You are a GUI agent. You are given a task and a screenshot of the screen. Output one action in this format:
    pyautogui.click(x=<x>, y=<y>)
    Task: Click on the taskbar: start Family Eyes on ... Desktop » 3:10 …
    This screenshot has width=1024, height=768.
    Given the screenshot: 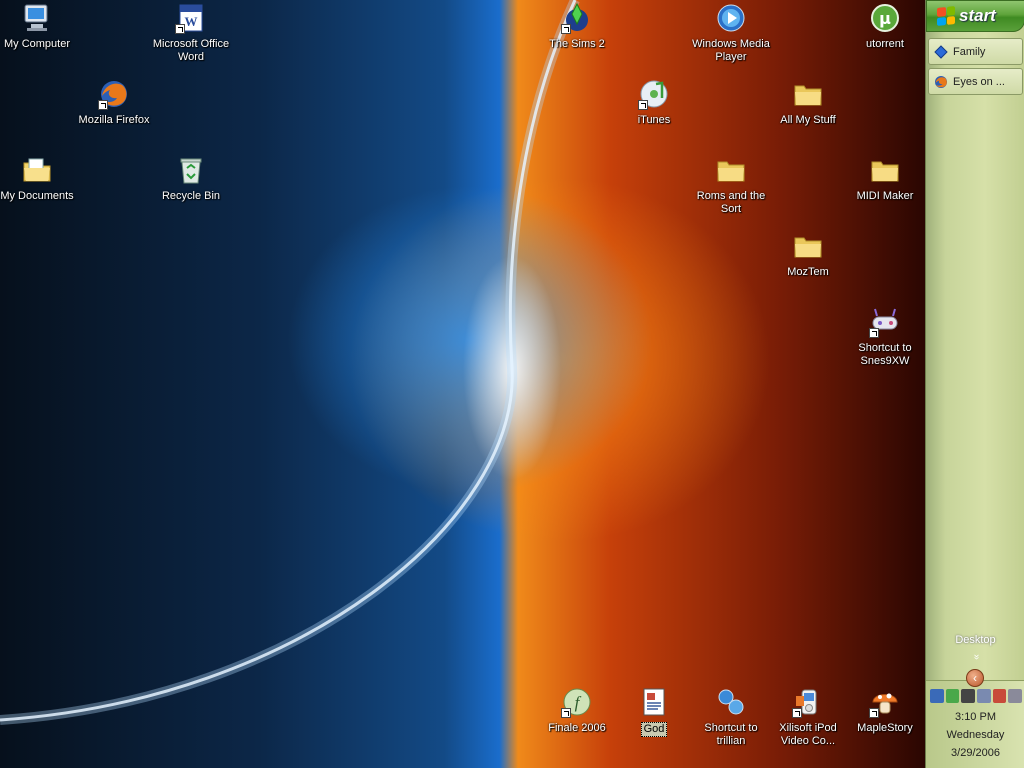 What is the action you would take?
    pyautogui.click(x=974, y=384)
    